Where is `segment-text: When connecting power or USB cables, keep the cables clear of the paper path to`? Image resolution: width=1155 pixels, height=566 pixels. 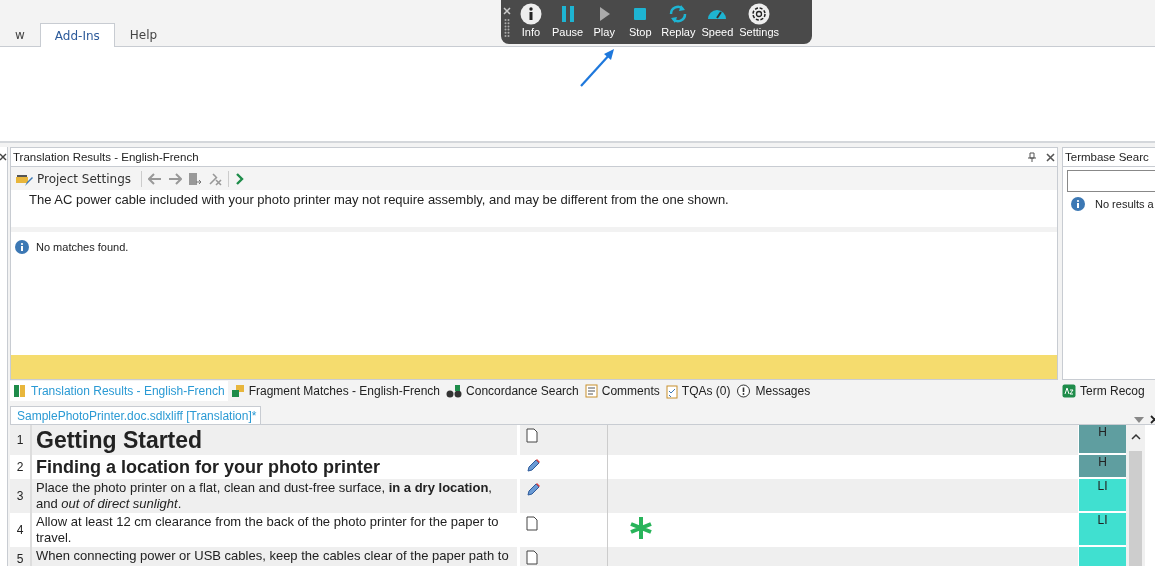 segment-text: When connecting power or USB cables, keep the cables clear of the paper path to is located at coordinates (272, 555).